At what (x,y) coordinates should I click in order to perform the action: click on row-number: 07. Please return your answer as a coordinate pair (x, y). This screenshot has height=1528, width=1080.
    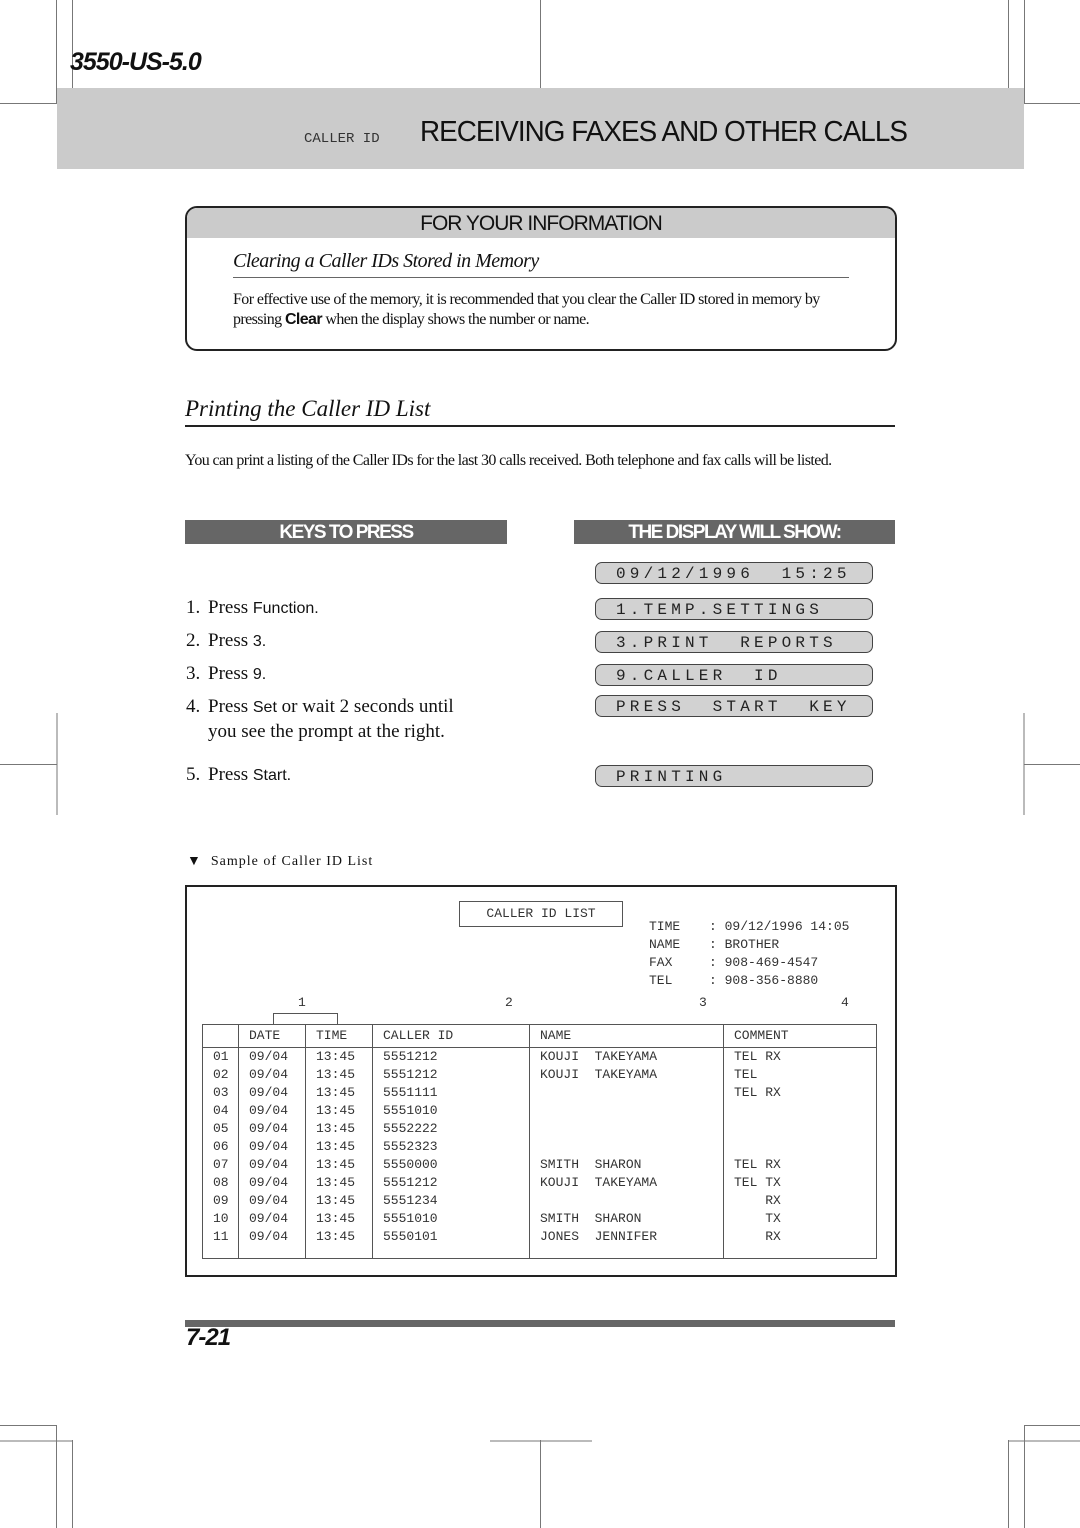
    Looking at the image, I should click on (220, 1165).